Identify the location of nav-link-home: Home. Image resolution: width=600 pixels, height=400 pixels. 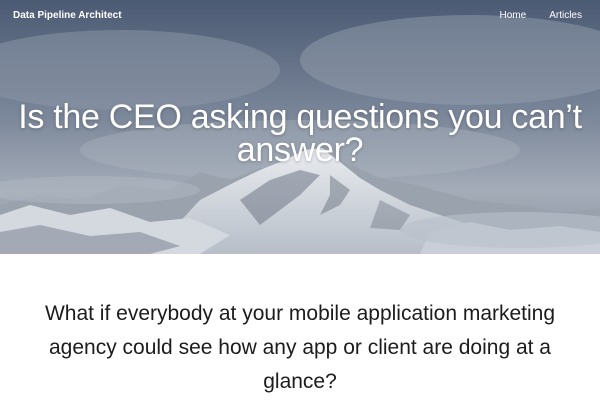
(513, 15).